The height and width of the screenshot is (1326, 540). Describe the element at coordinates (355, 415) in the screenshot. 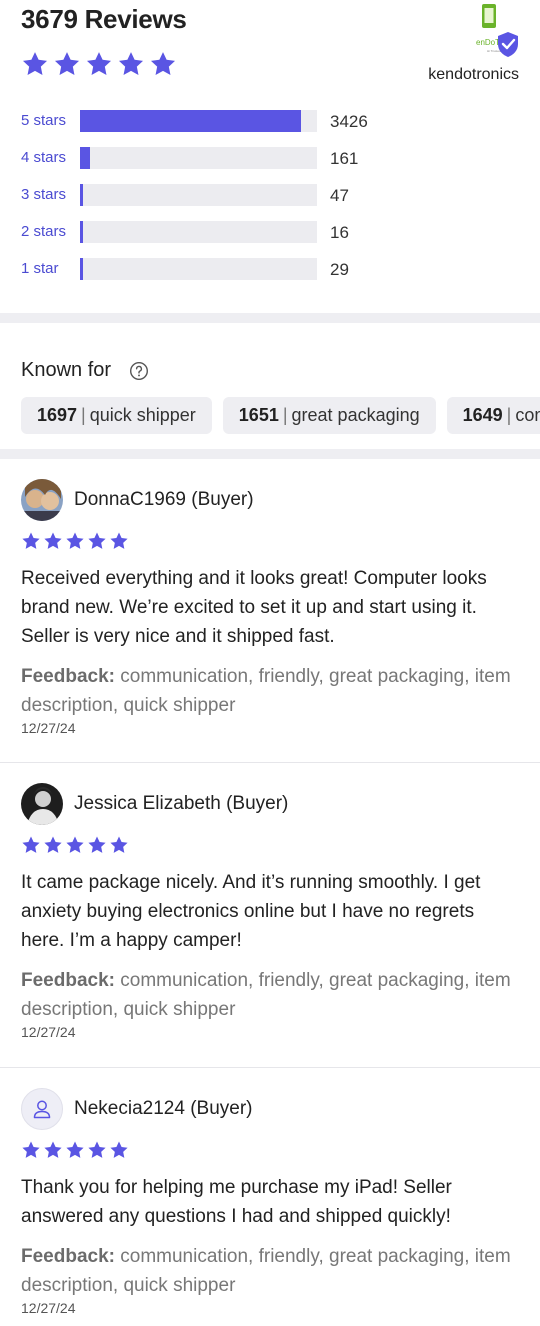

I see `chip-label: great packaging` at that location.